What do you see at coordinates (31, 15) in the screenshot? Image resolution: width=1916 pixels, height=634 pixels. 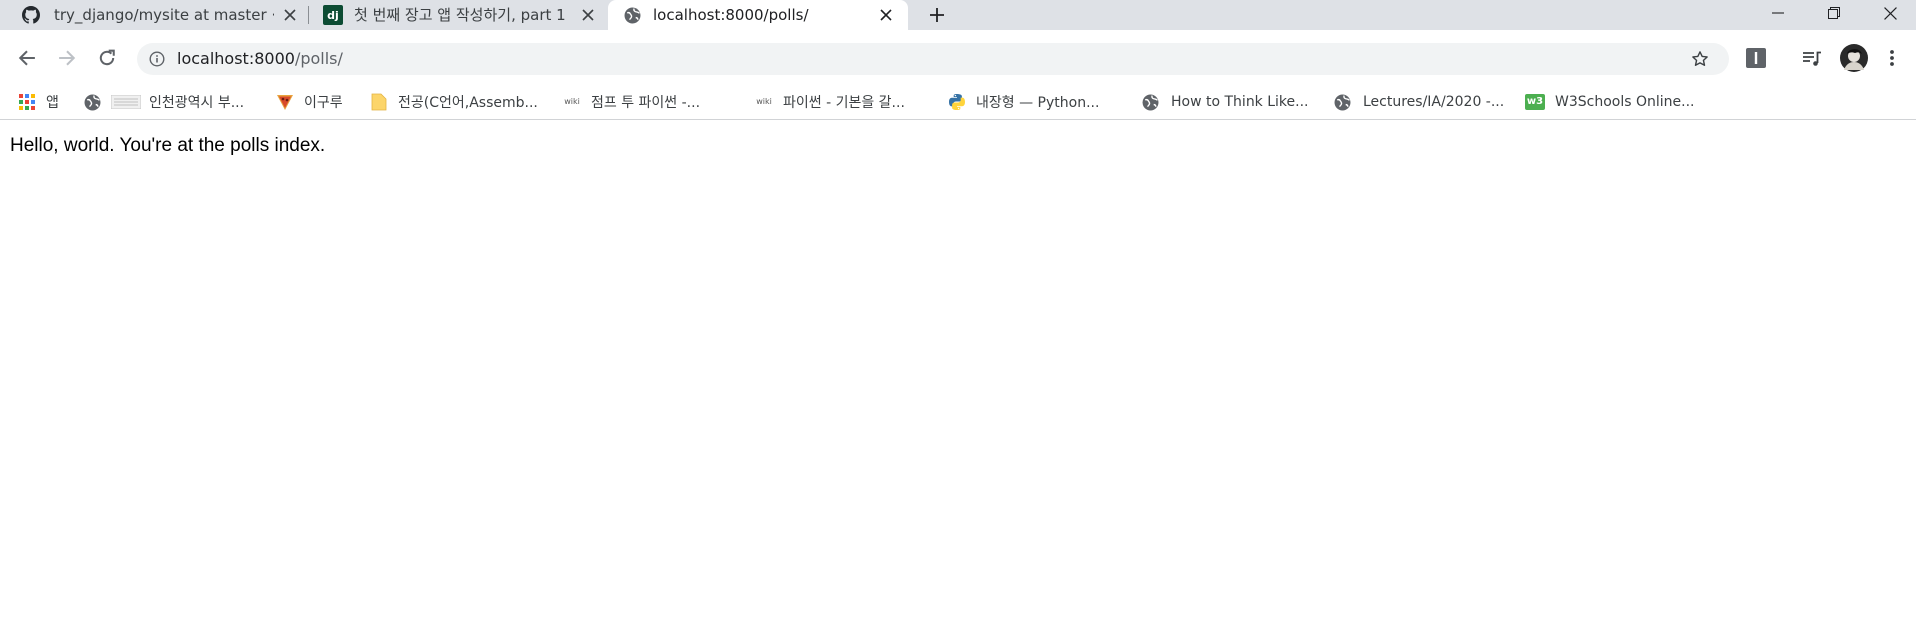 I see `github-icon` at bounding box center [31, 15].